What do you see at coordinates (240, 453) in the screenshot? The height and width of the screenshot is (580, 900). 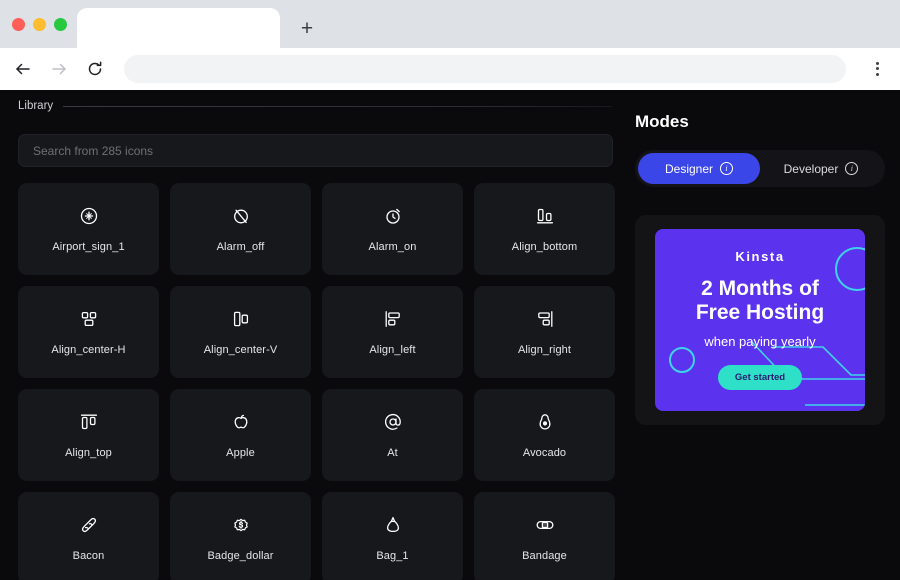 I see `icon-card-label: Apple` at bounding box center [240, 453].